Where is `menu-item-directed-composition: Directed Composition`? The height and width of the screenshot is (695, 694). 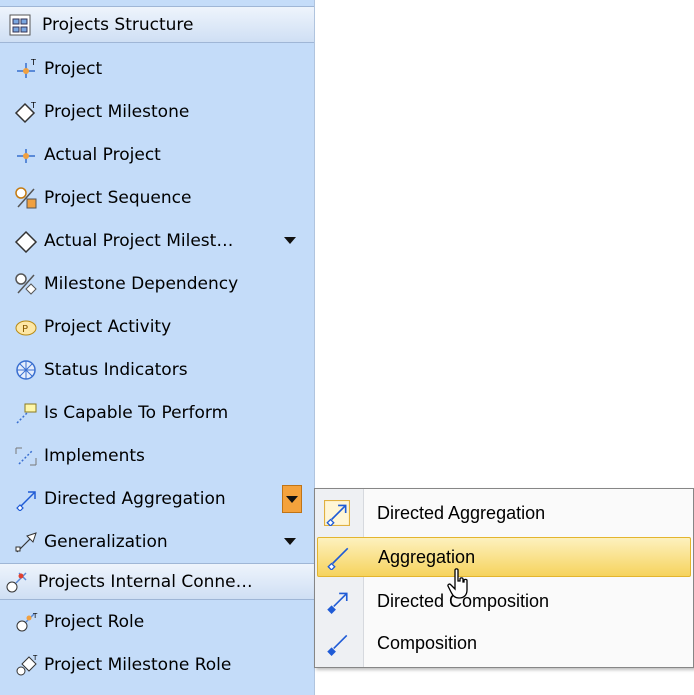
menu-item-directed-composition: Directed Composition is located at coordinates (504, 601).